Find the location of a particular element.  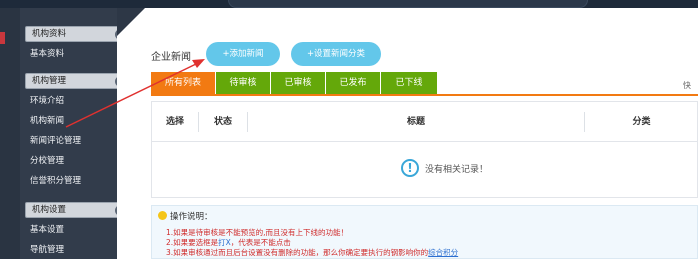

left-icon-strip is located at coordinates (10, 133).